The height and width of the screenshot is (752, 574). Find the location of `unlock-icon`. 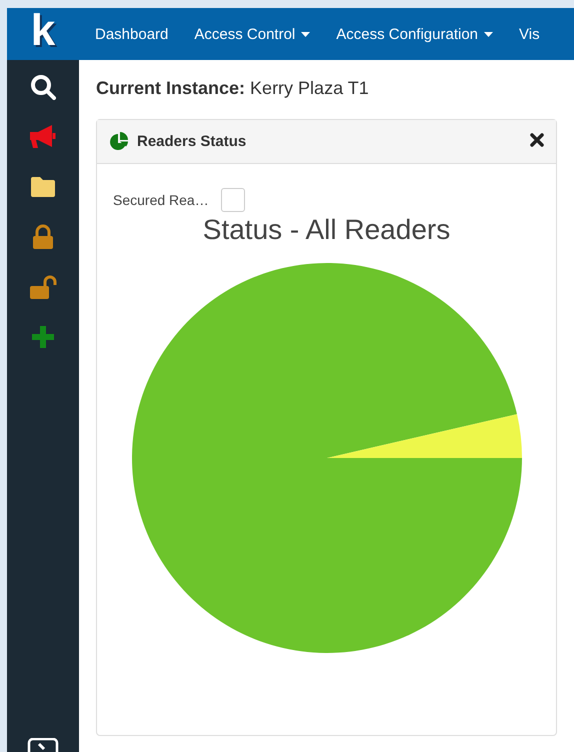

unlock-icon is located at coordinates (43, 287).